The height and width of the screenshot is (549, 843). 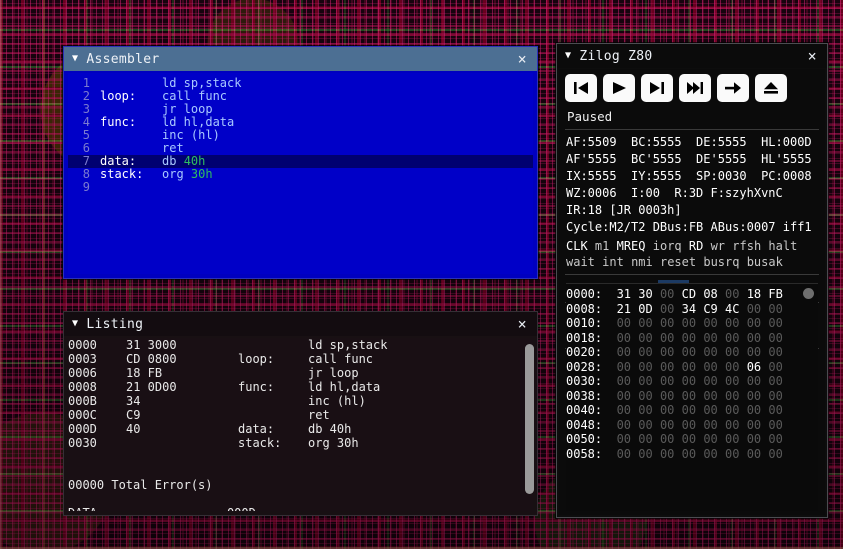 I want to click on memory-byte: C9, so click(x=710, y=309).